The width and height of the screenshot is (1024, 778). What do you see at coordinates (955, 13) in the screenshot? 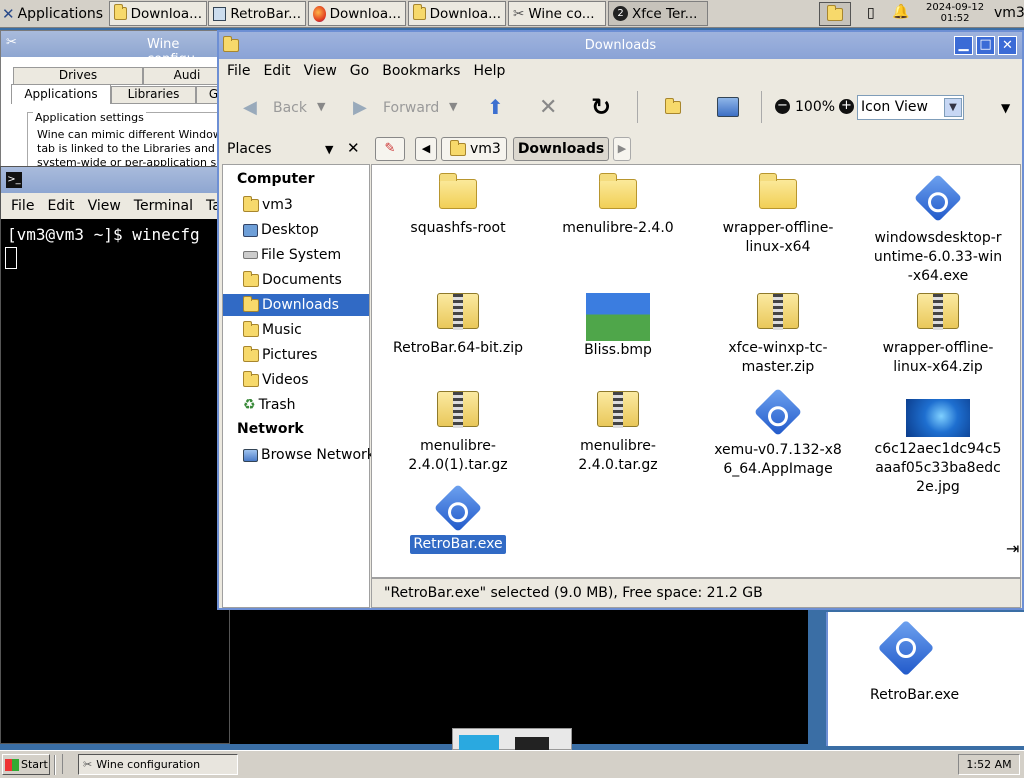
I see `panel-clock: 2024-09-12 01:52` at bounding box center [955, 13].